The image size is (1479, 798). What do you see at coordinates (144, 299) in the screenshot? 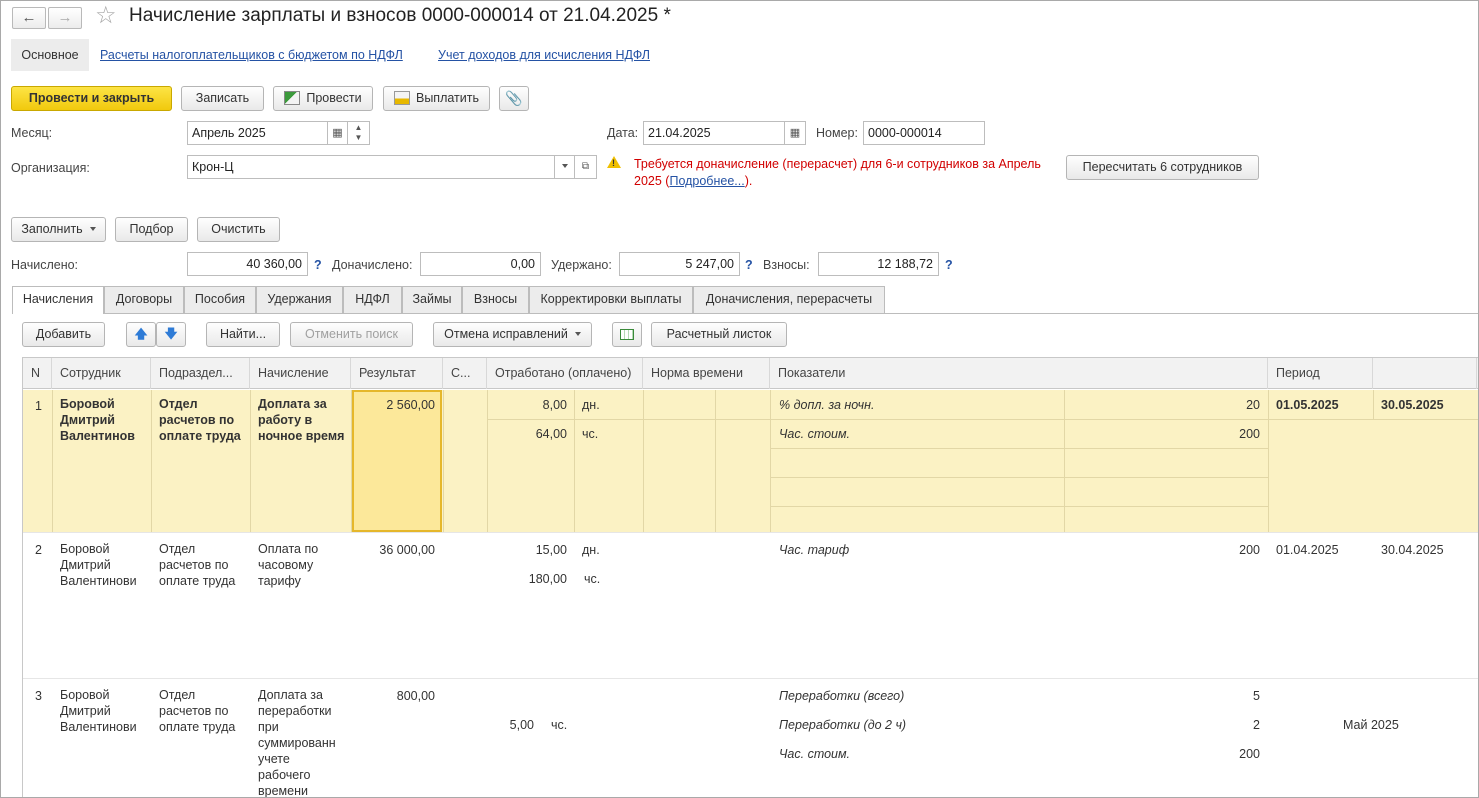
I see `tab-contracts: Договоры` at bounding box center [144, 299].